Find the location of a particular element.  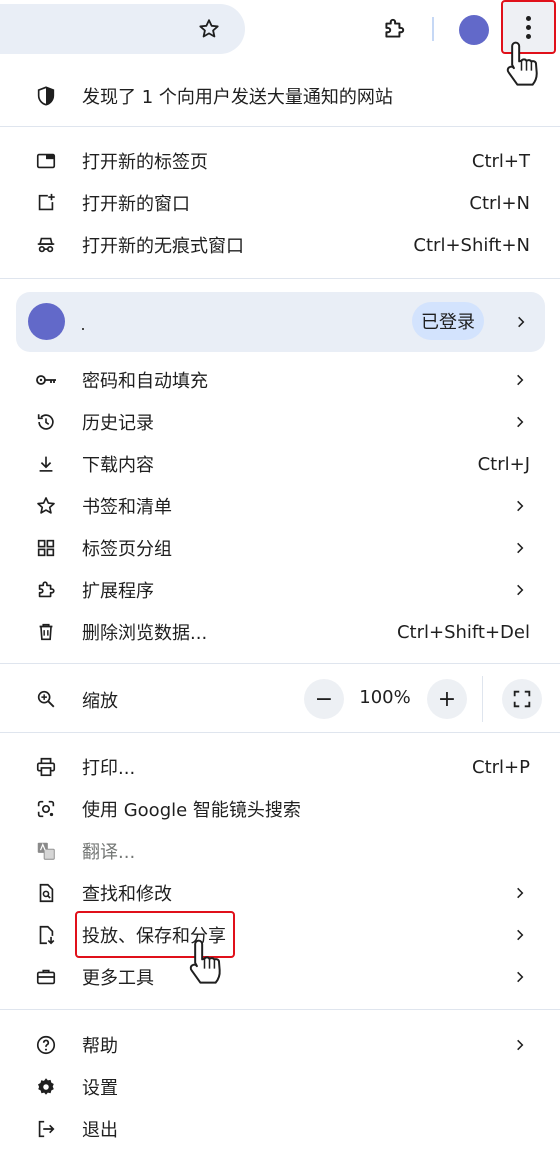

zoom-in-button: + is located at coordinates (447, 699).